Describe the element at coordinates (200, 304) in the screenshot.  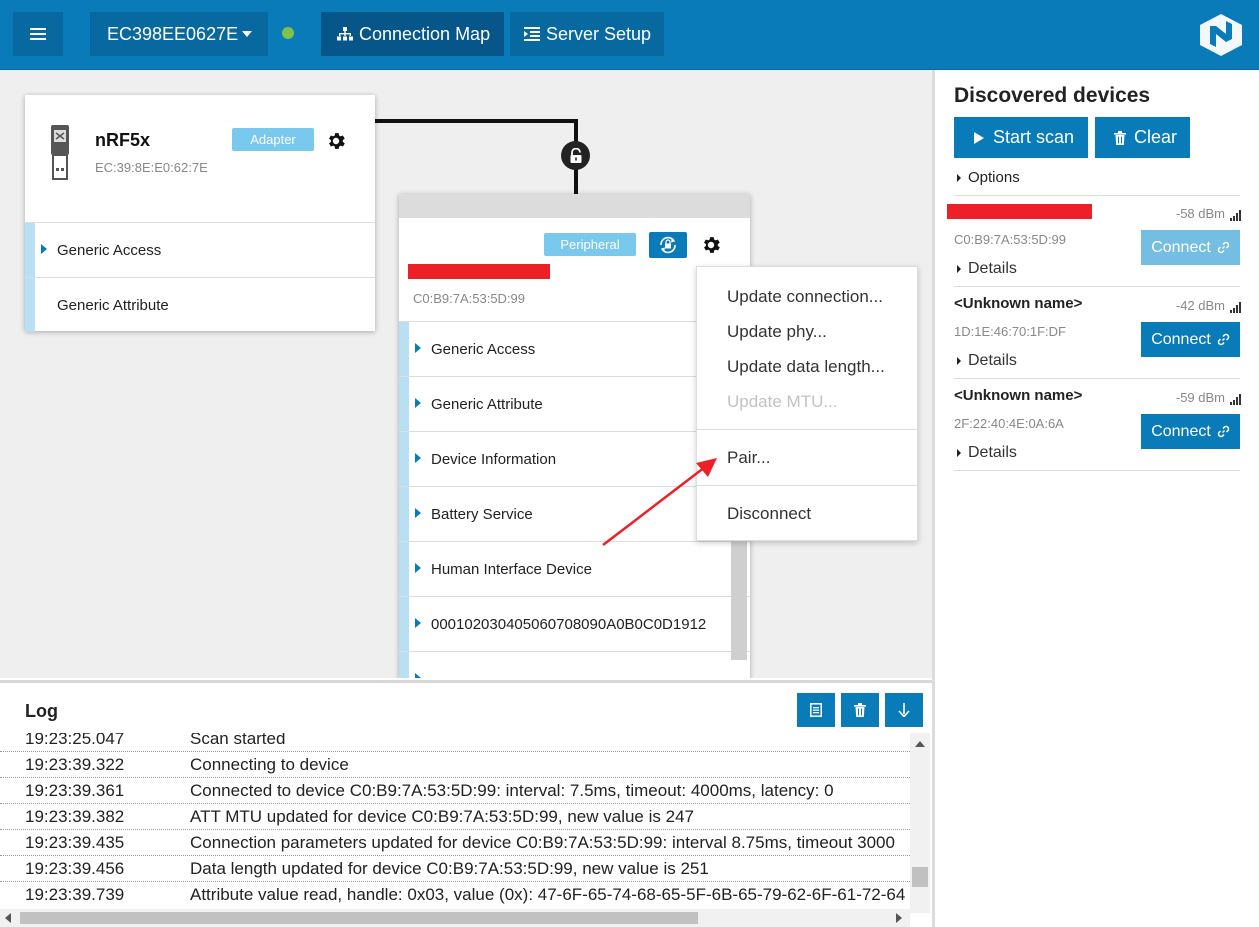
I see `adapter-service-generic-attribute: Generic Attribute` at that location.